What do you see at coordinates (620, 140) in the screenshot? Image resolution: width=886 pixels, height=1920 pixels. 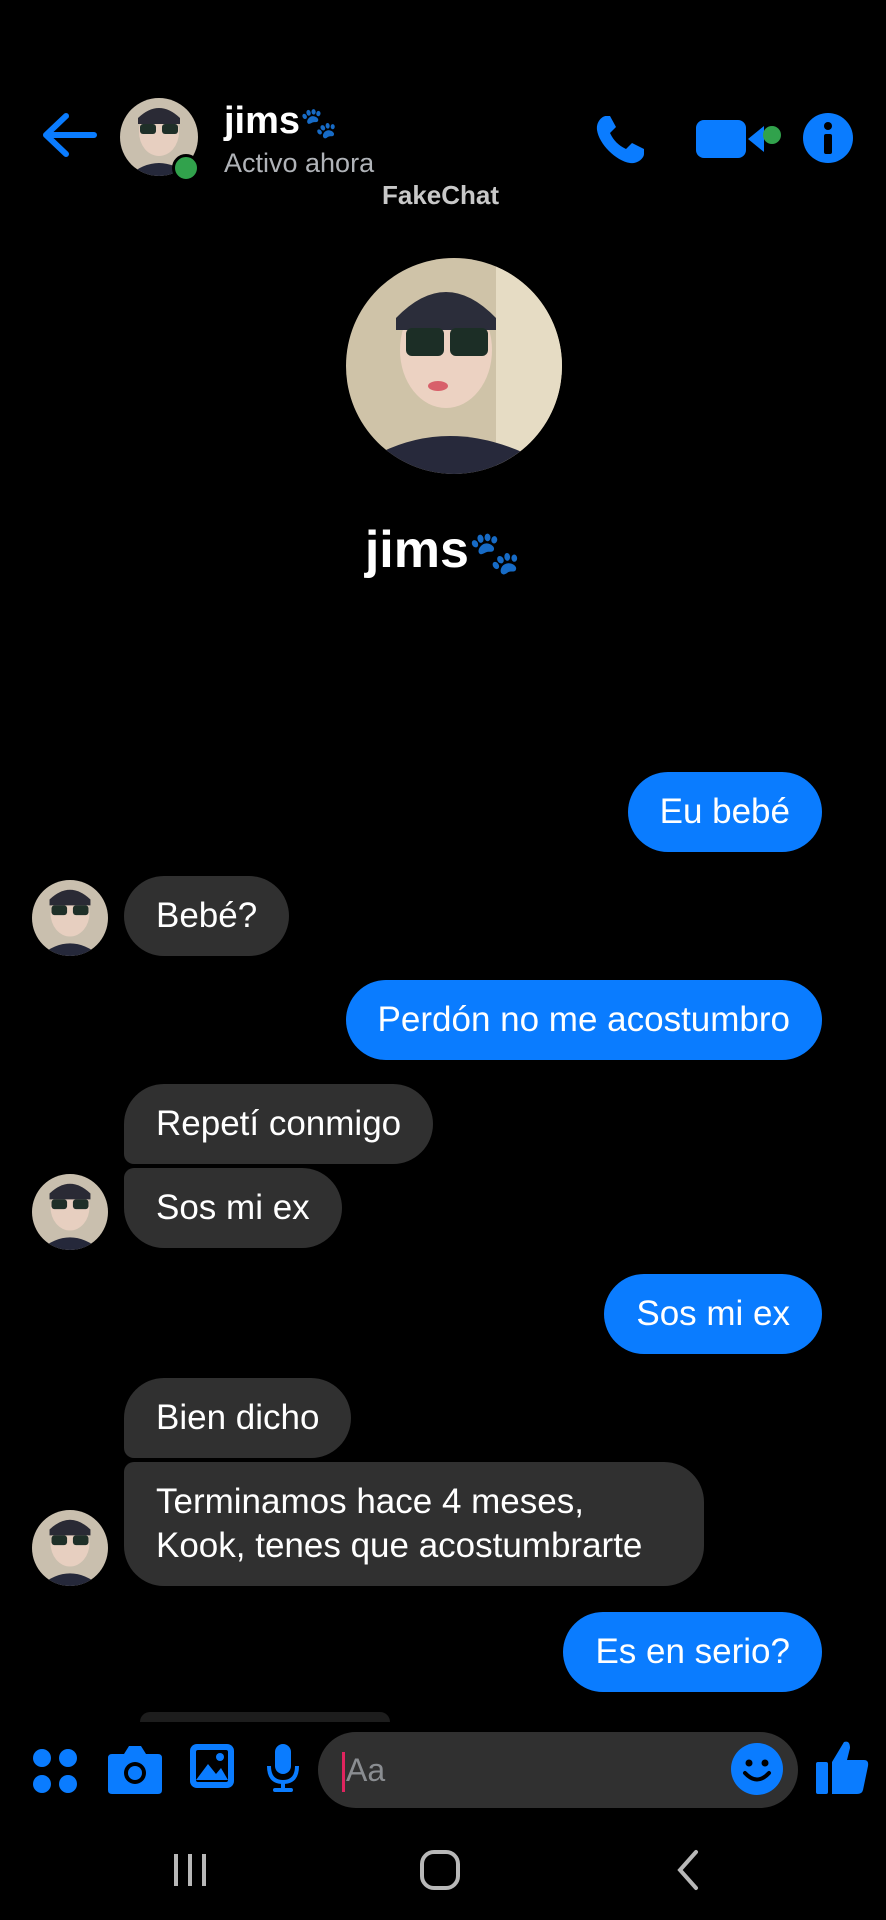 I see `phone-call-icon` at bounding box center [620, 140].